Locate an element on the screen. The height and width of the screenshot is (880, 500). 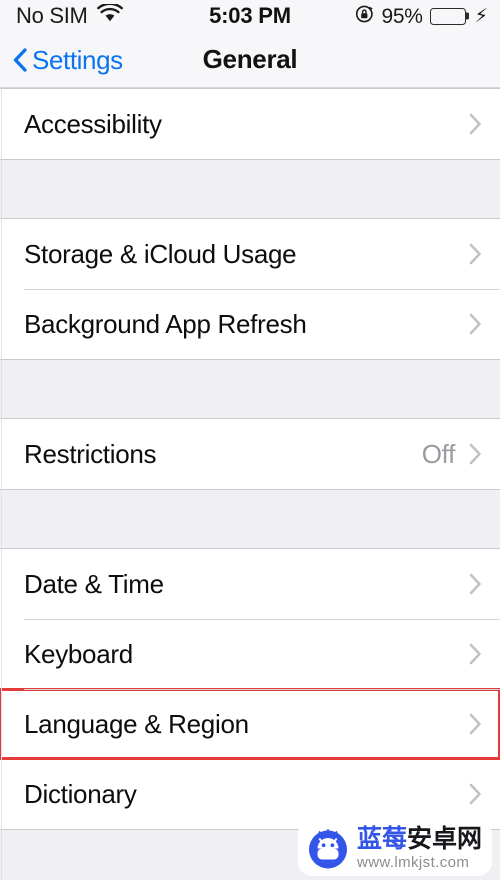
site-watermark: 蓝莓安卓网 www.lmkjst.com is located at coordinates (394, 848).